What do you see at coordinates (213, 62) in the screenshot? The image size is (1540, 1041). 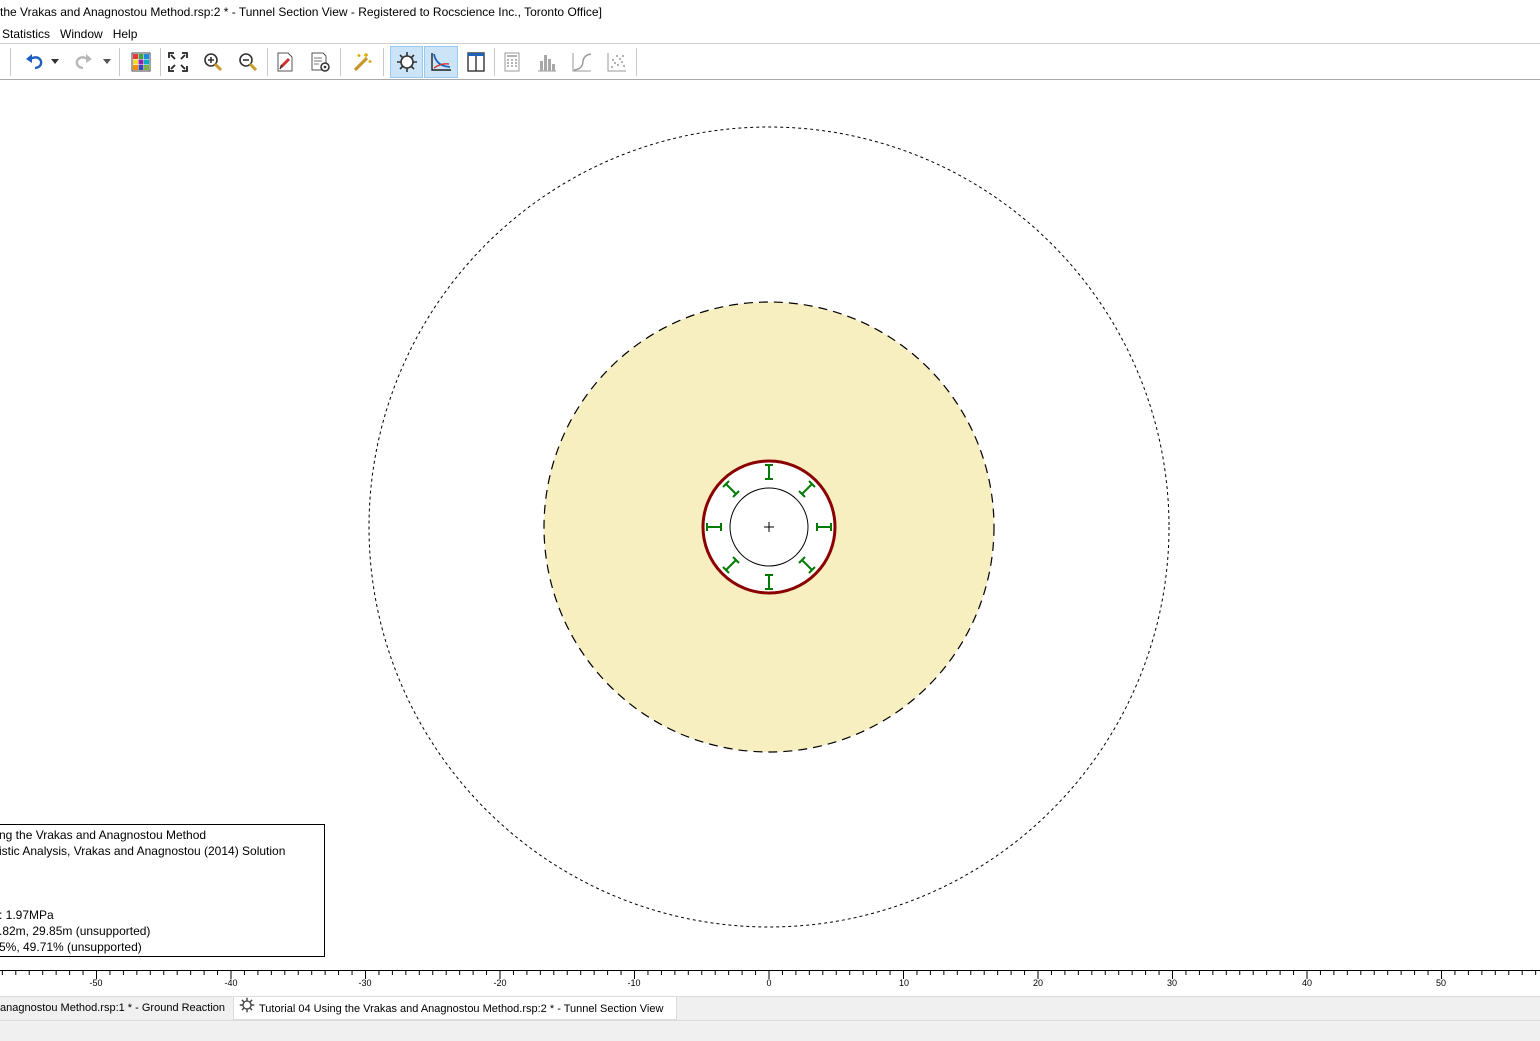 I see `zoom-in-icon` at bounding box center [213, 62].